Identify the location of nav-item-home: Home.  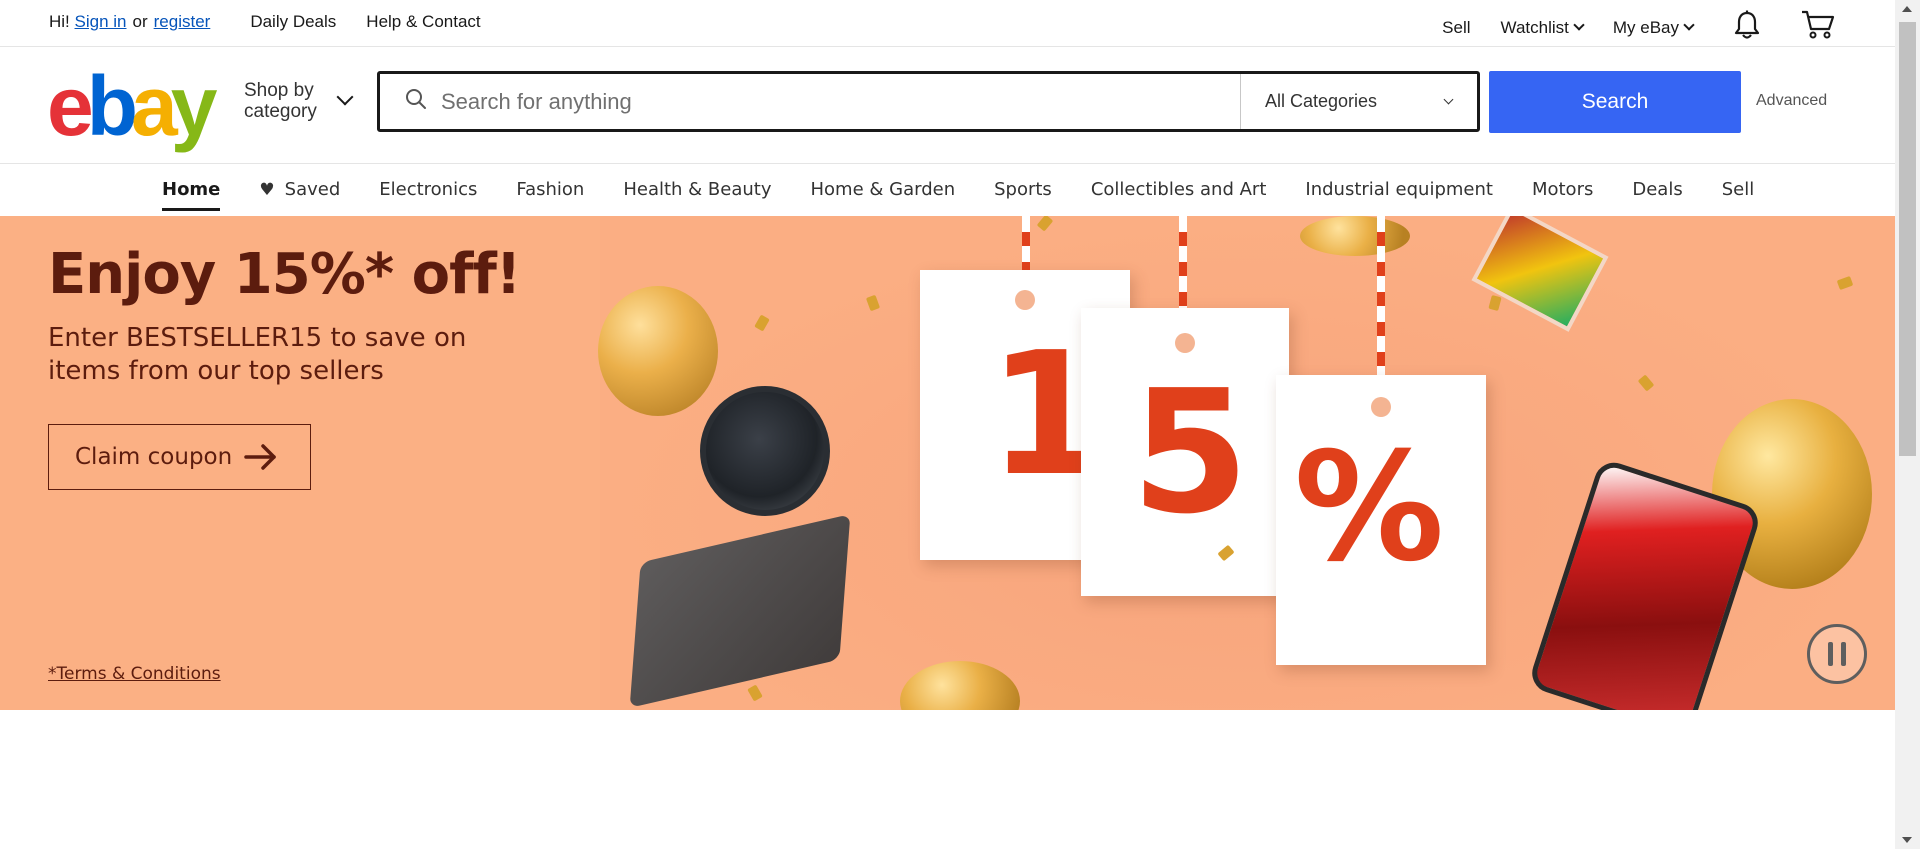
(191, 195).